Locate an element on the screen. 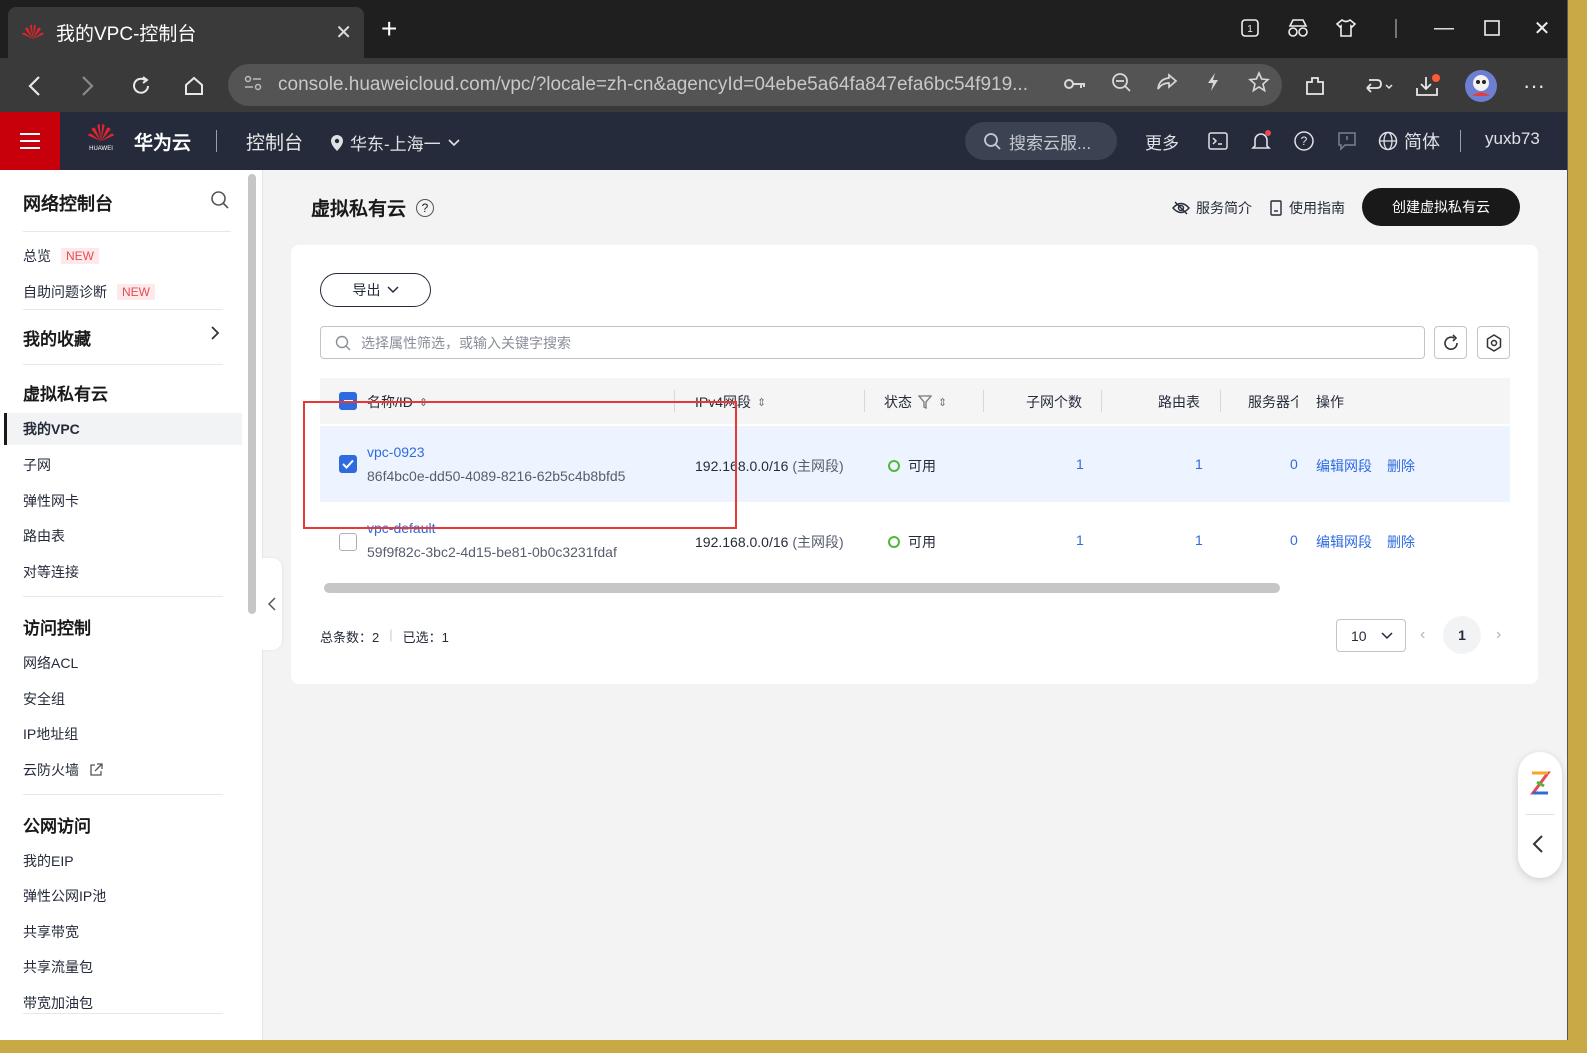 This screenshot has height=1053, width=1587. home-icon is located at coordinates (194, 86).